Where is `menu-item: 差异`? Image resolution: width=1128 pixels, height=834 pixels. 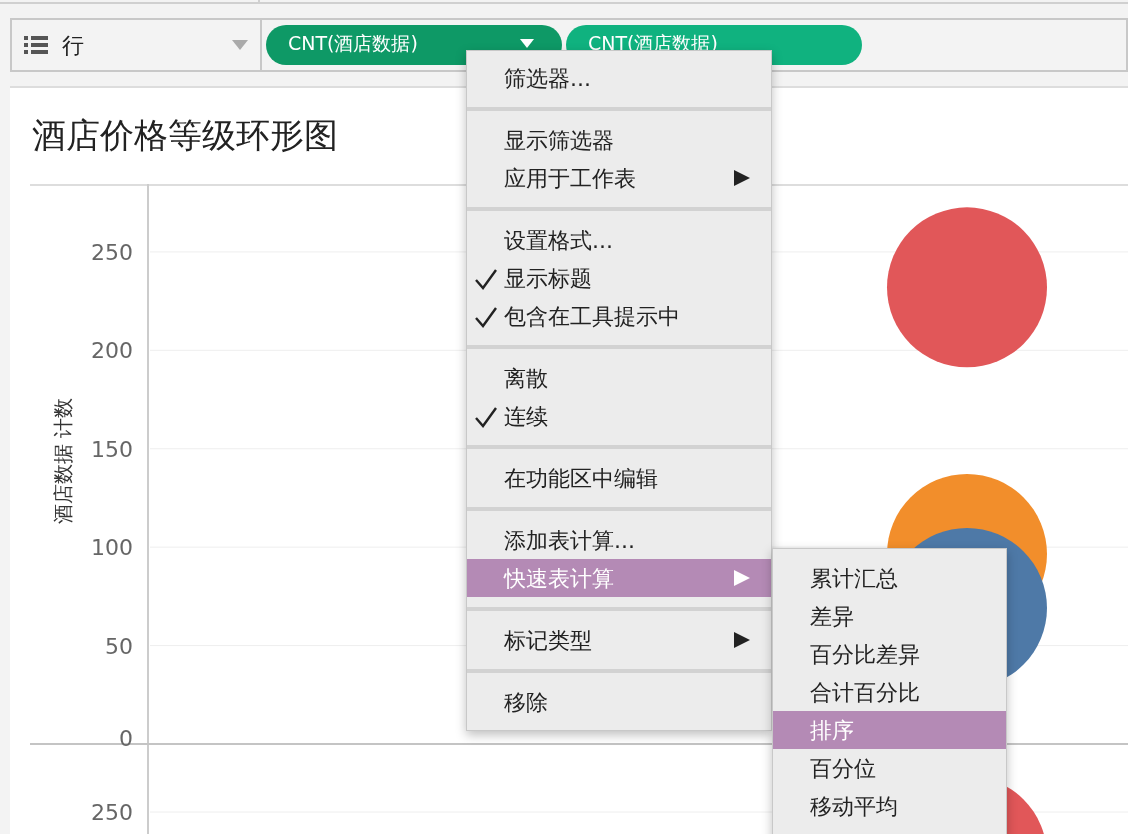
menu-item: 差异 is located at coordinates (889, 616).